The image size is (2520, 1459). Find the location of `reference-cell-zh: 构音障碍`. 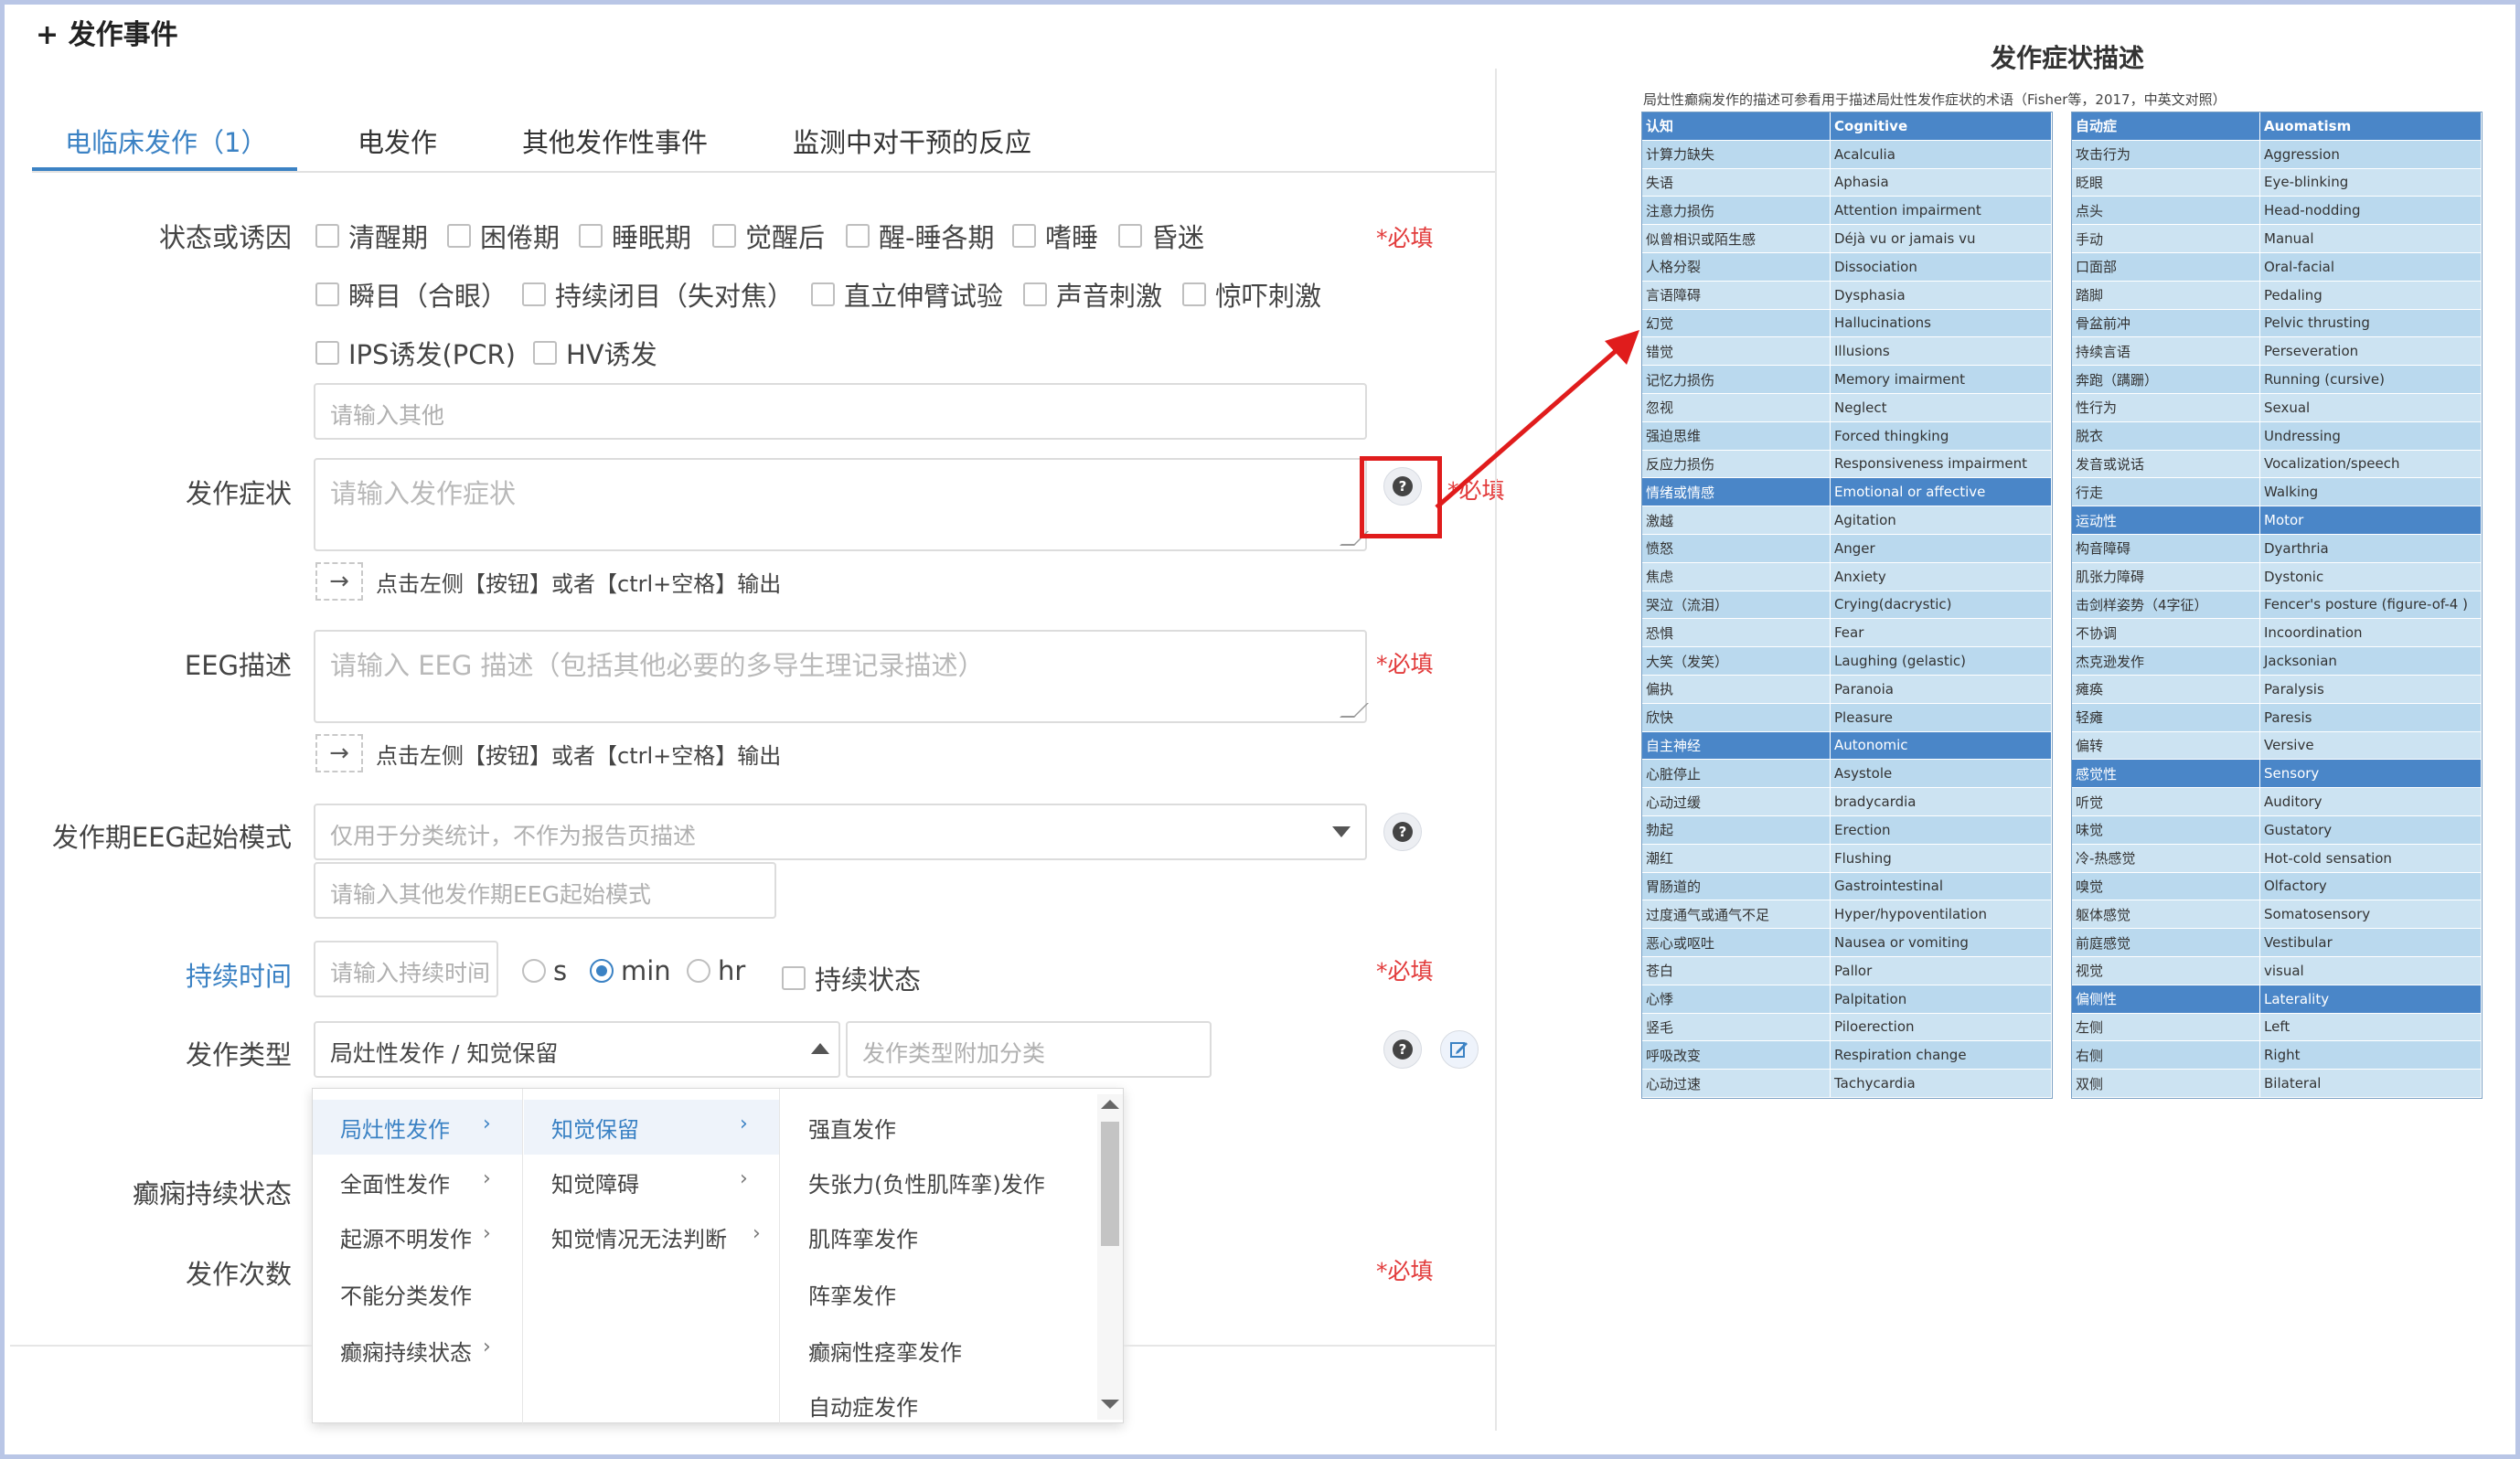

reference-cell-zh: 构音障碍 is located at coordinates (2166, 549).